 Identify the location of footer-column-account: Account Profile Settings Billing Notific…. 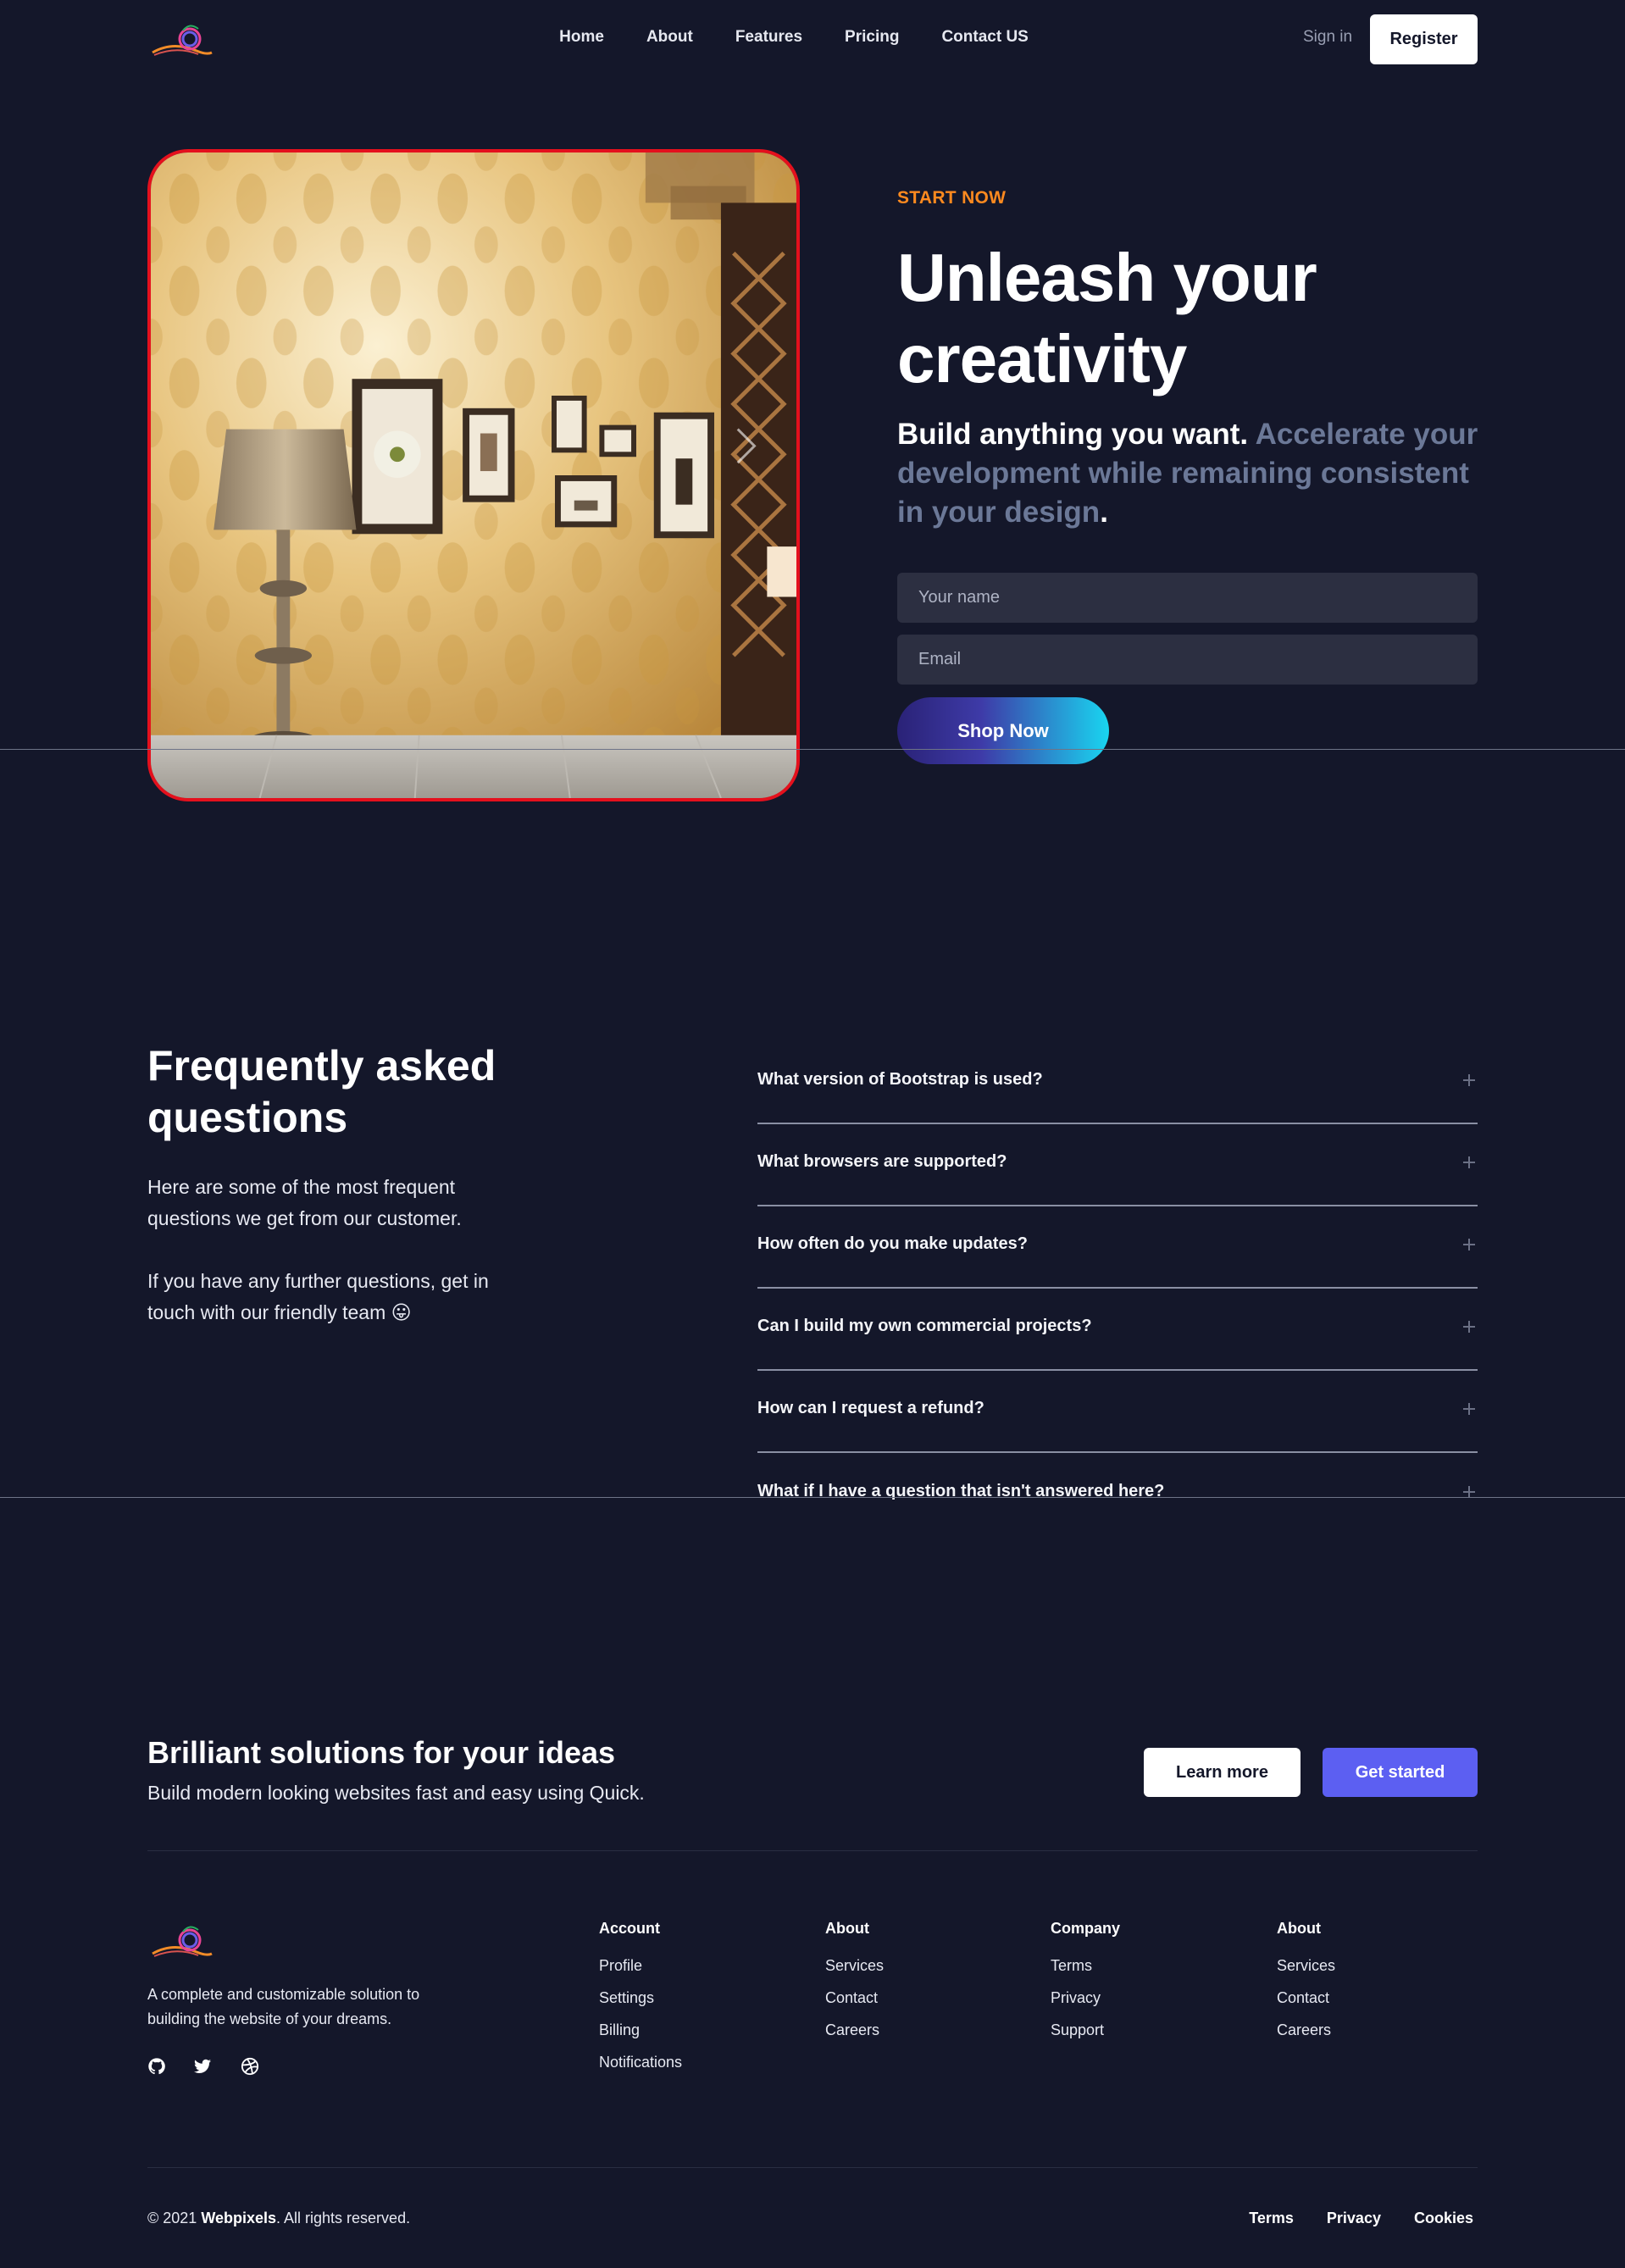
(640, 2002).